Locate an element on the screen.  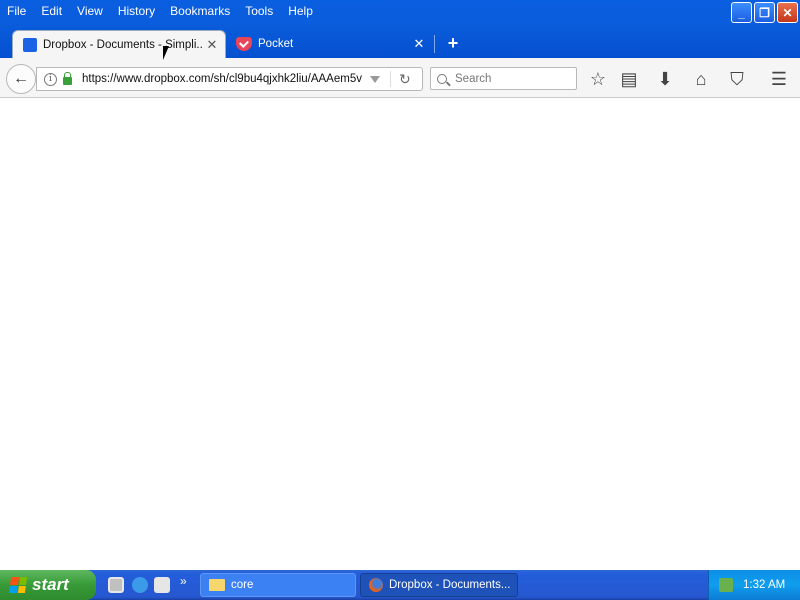
reading-list-icon: ▤ is located at coordinates (629, 79).